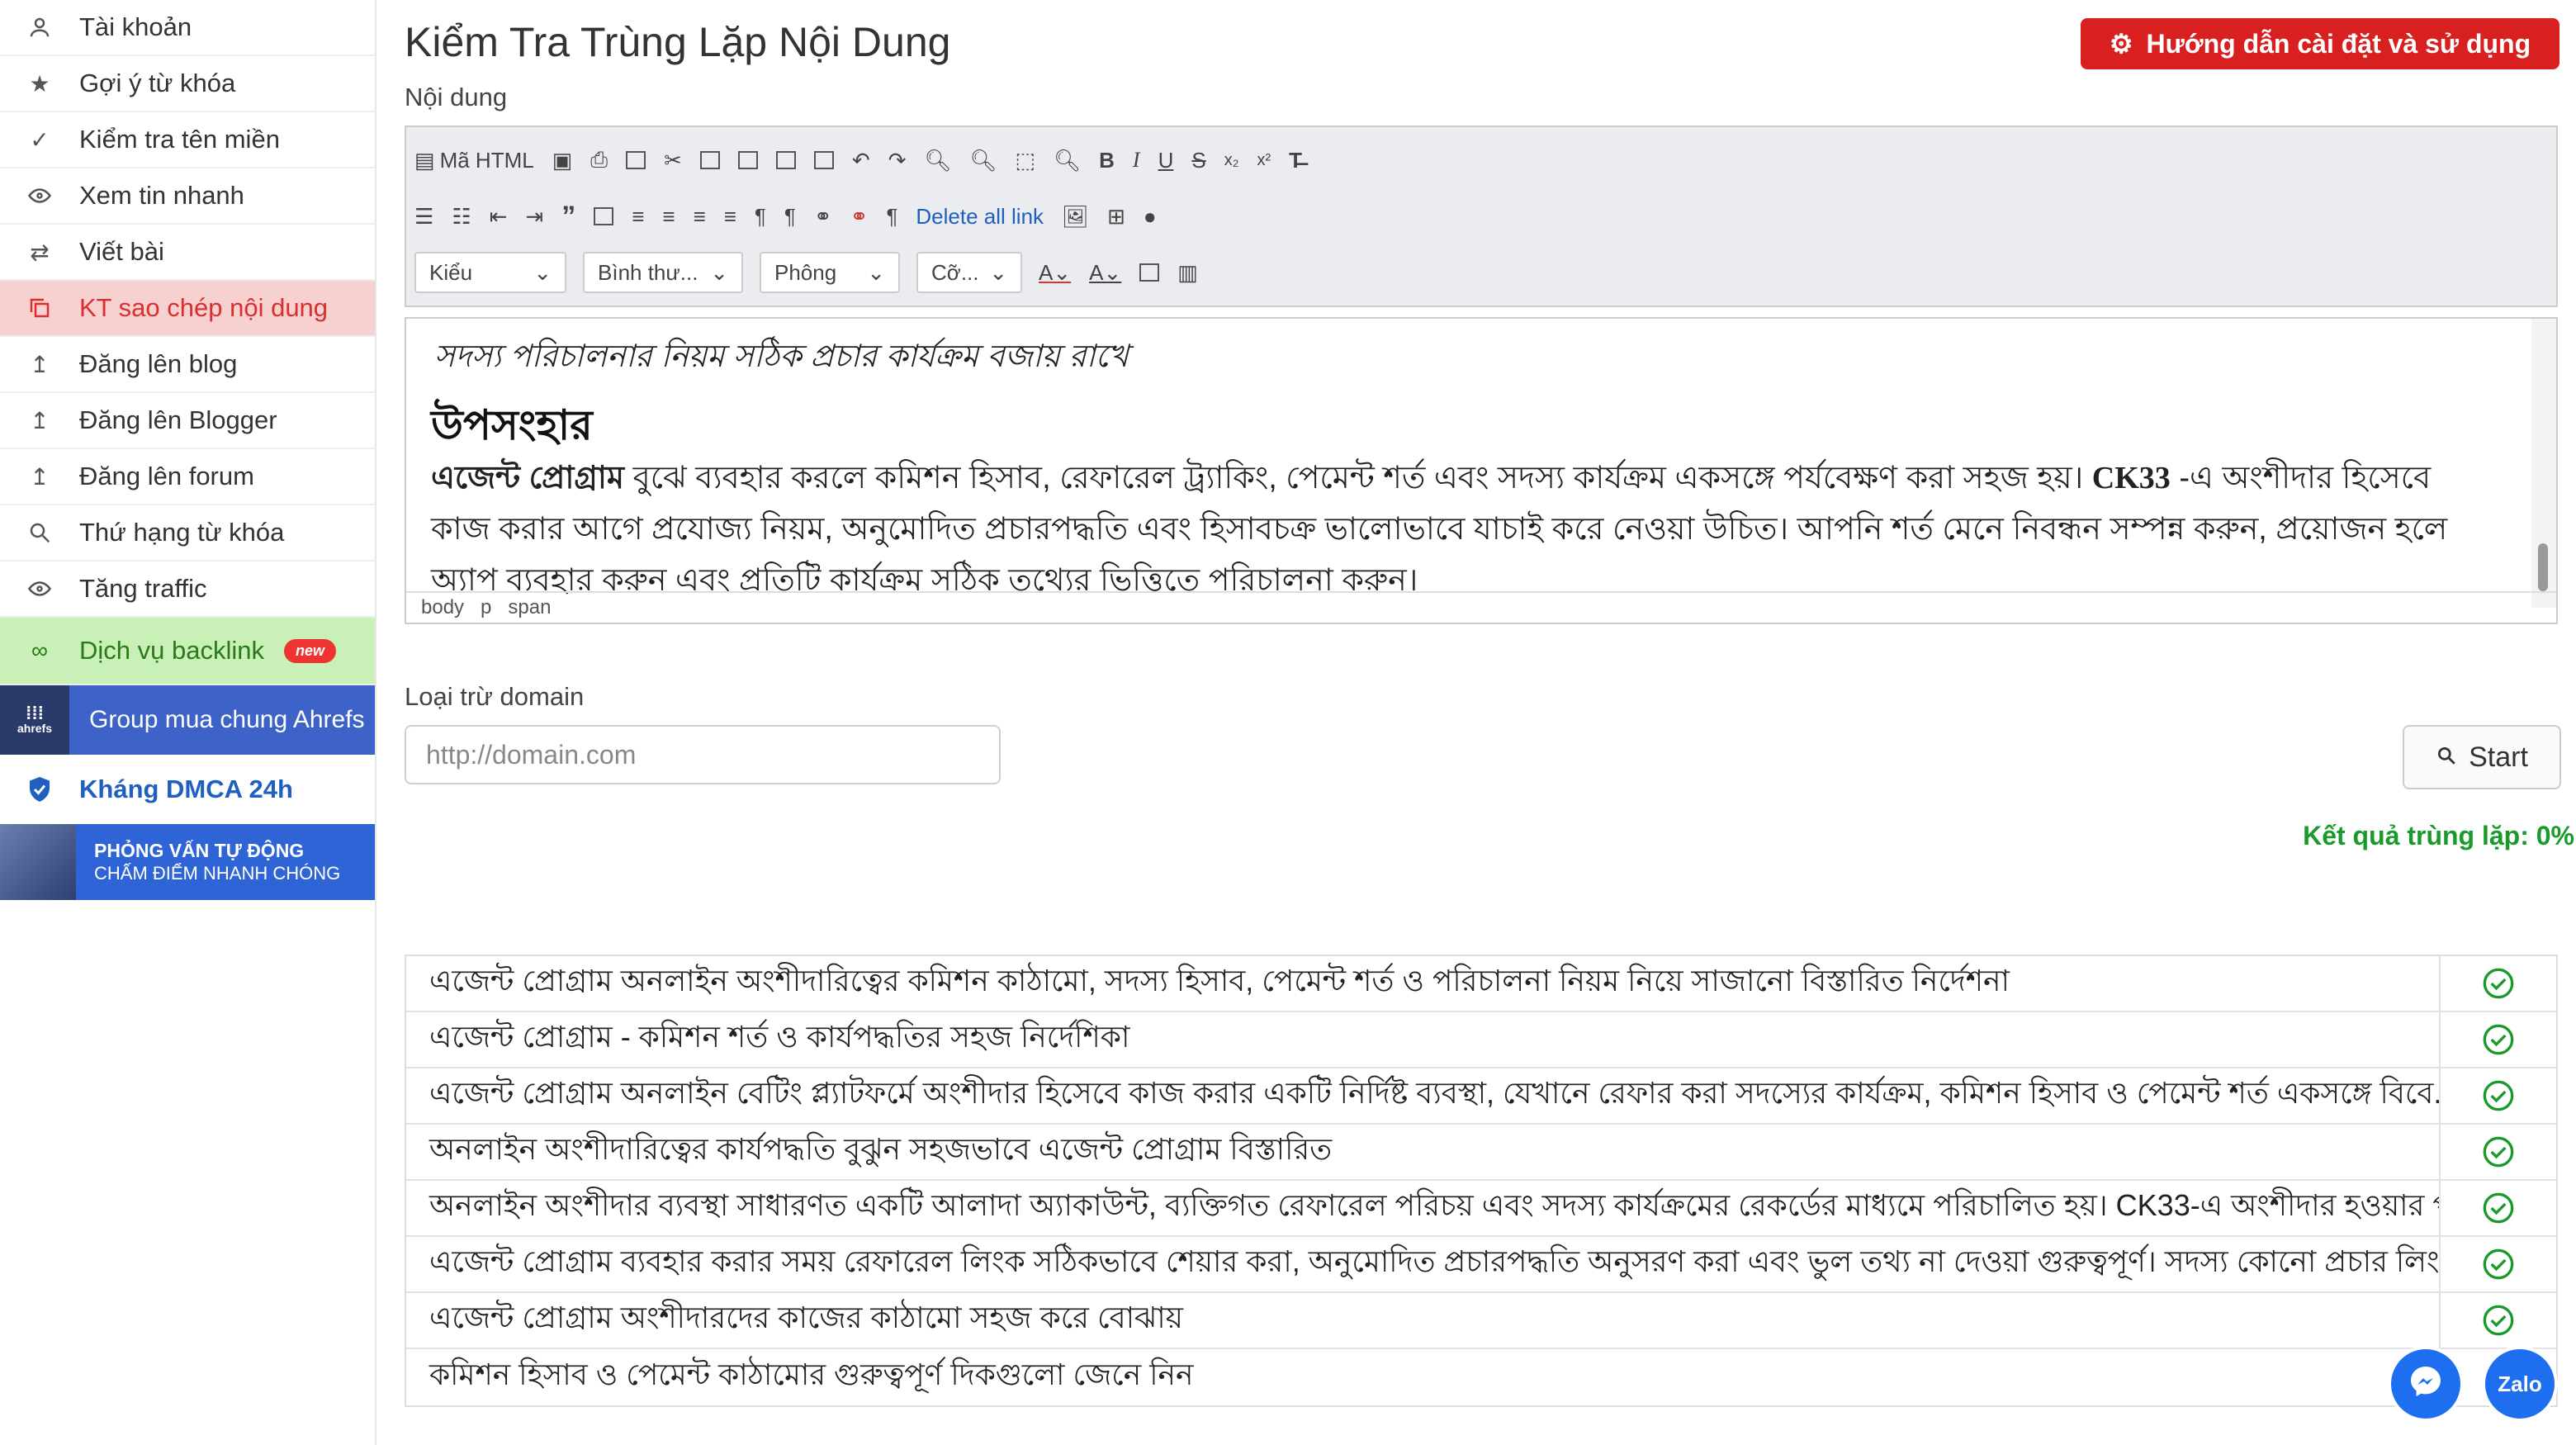  I want to click on sidebar-dmca: Kháng DMCA 24h, so click(187, 789).